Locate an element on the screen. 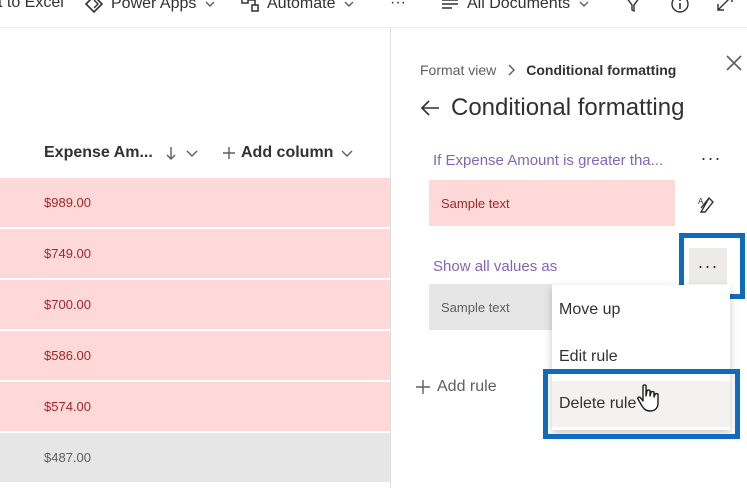 This screenshot has width=747, height=488. info-button is located at coordinates (683, 7).